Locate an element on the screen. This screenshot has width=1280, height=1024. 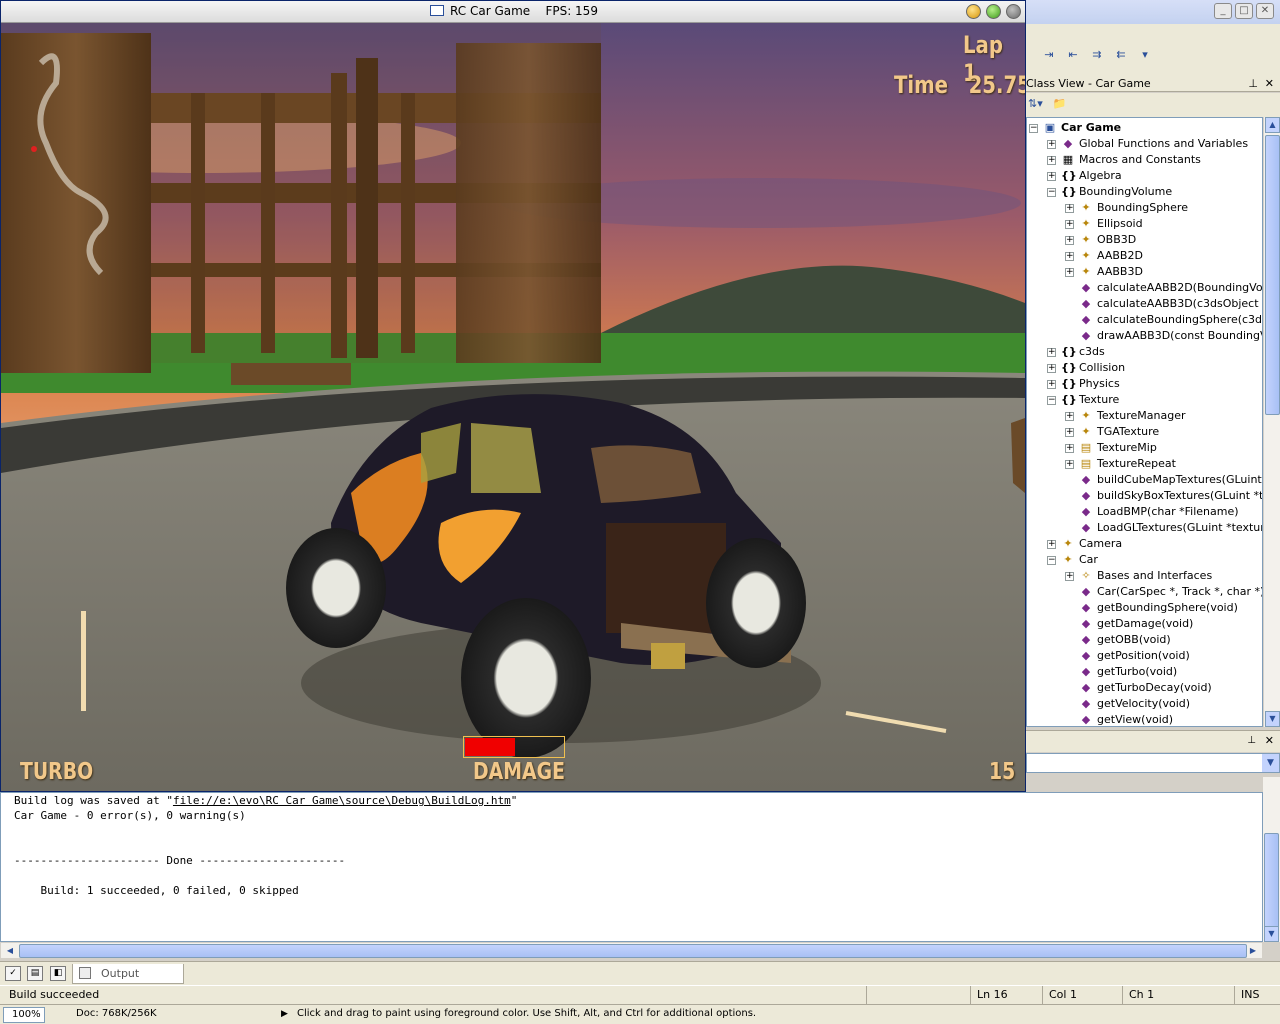
tree-item: + ✦ OBB3D is located at coordinates (1144, 240).